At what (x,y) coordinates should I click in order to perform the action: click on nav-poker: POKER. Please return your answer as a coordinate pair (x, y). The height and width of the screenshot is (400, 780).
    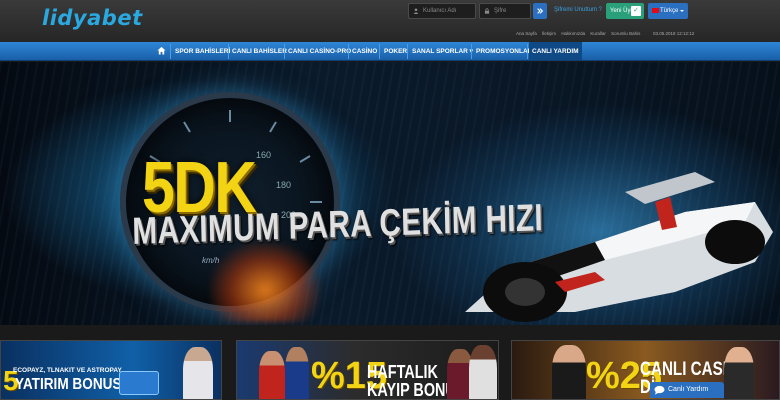
    Looking at the image, I should click on (395, 51).